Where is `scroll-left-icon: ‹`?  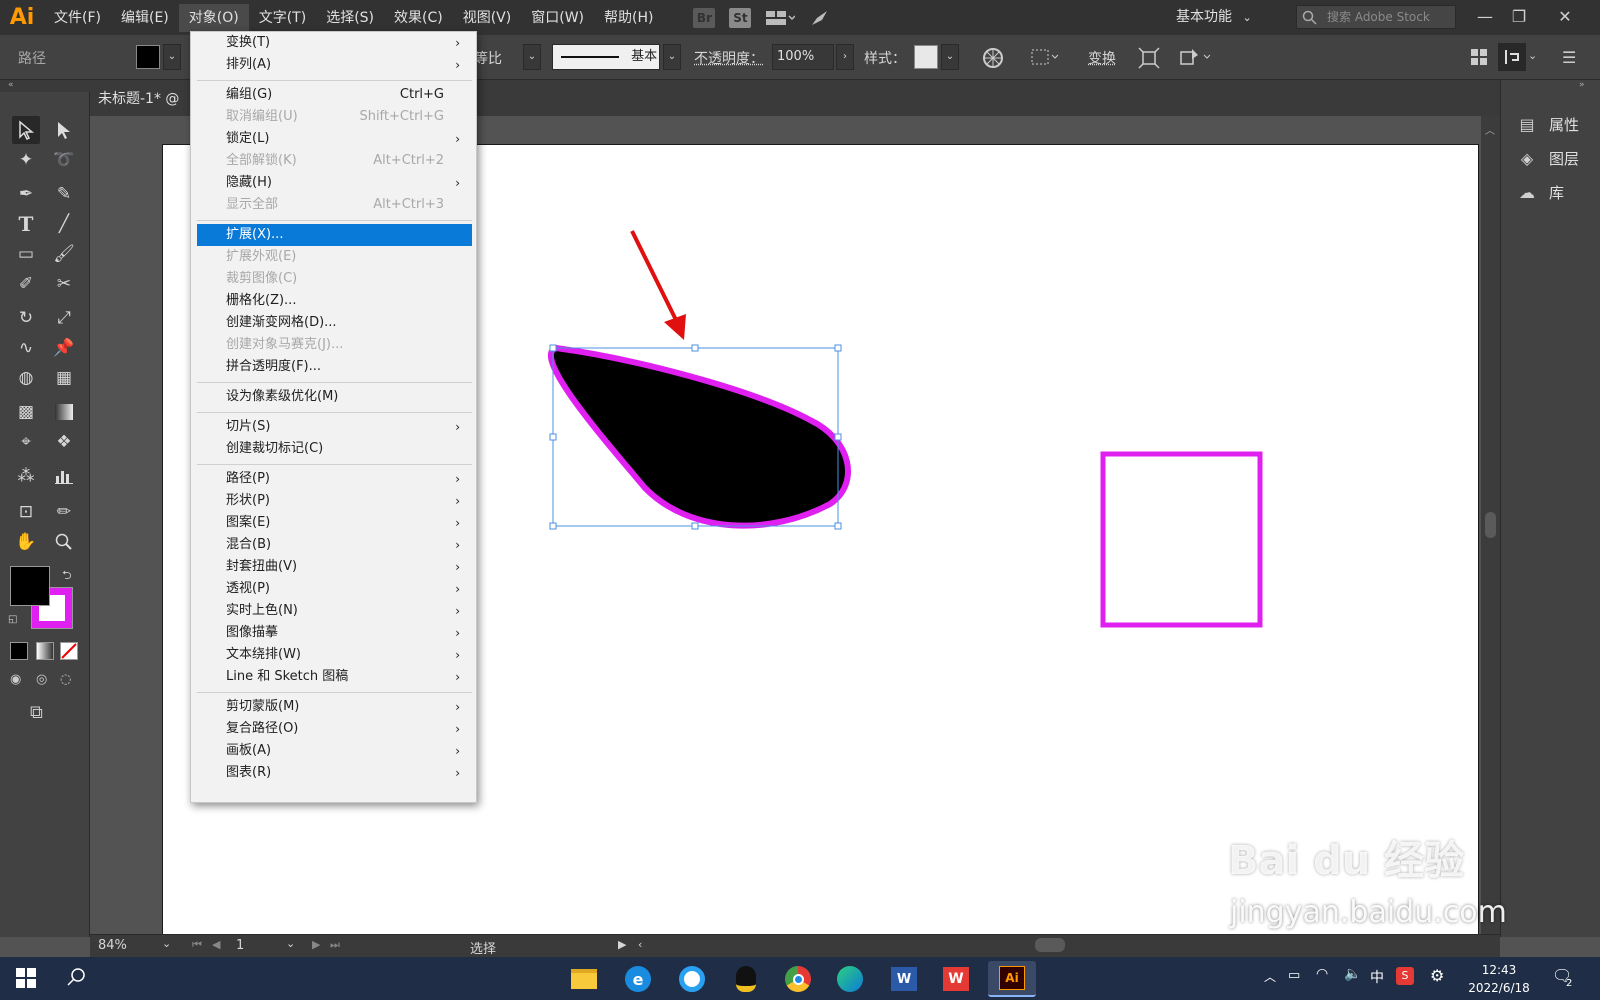 scroll-left-icon: ‹ is located at coordinates (640, 944).